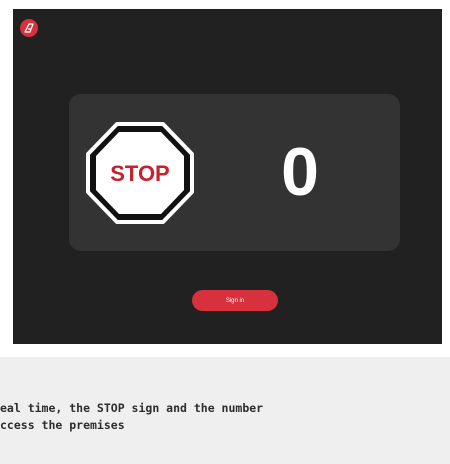  What do you see at coordinates (300, 172) in the screenshot?
I see `counter-value: 0` at bounding box center [300, 172].